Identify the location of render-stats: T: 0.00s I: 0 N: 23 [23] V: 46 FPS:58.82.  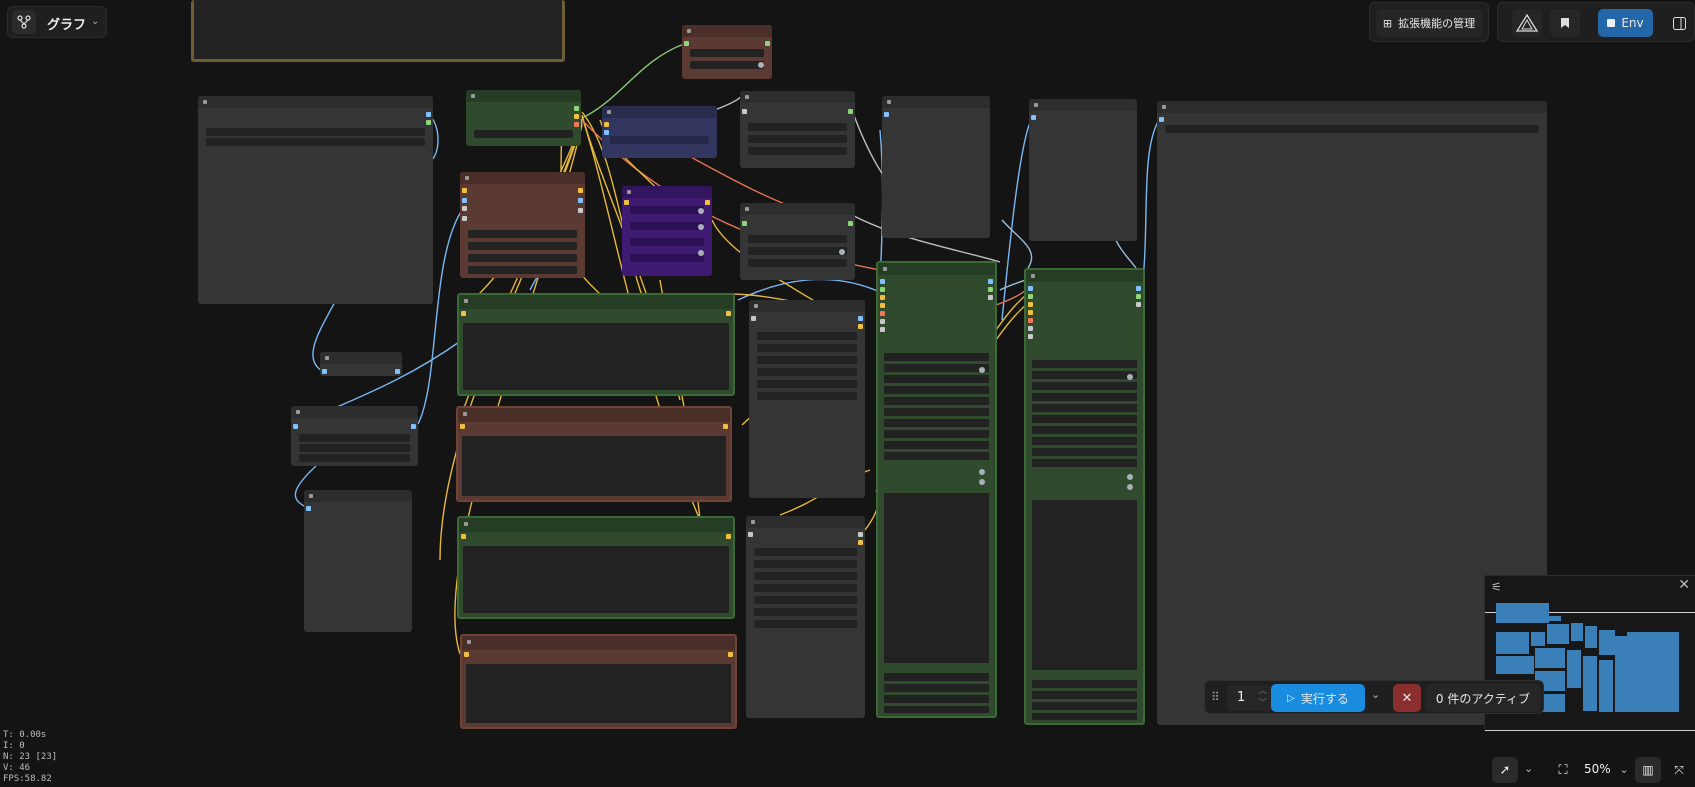
(30, 757).